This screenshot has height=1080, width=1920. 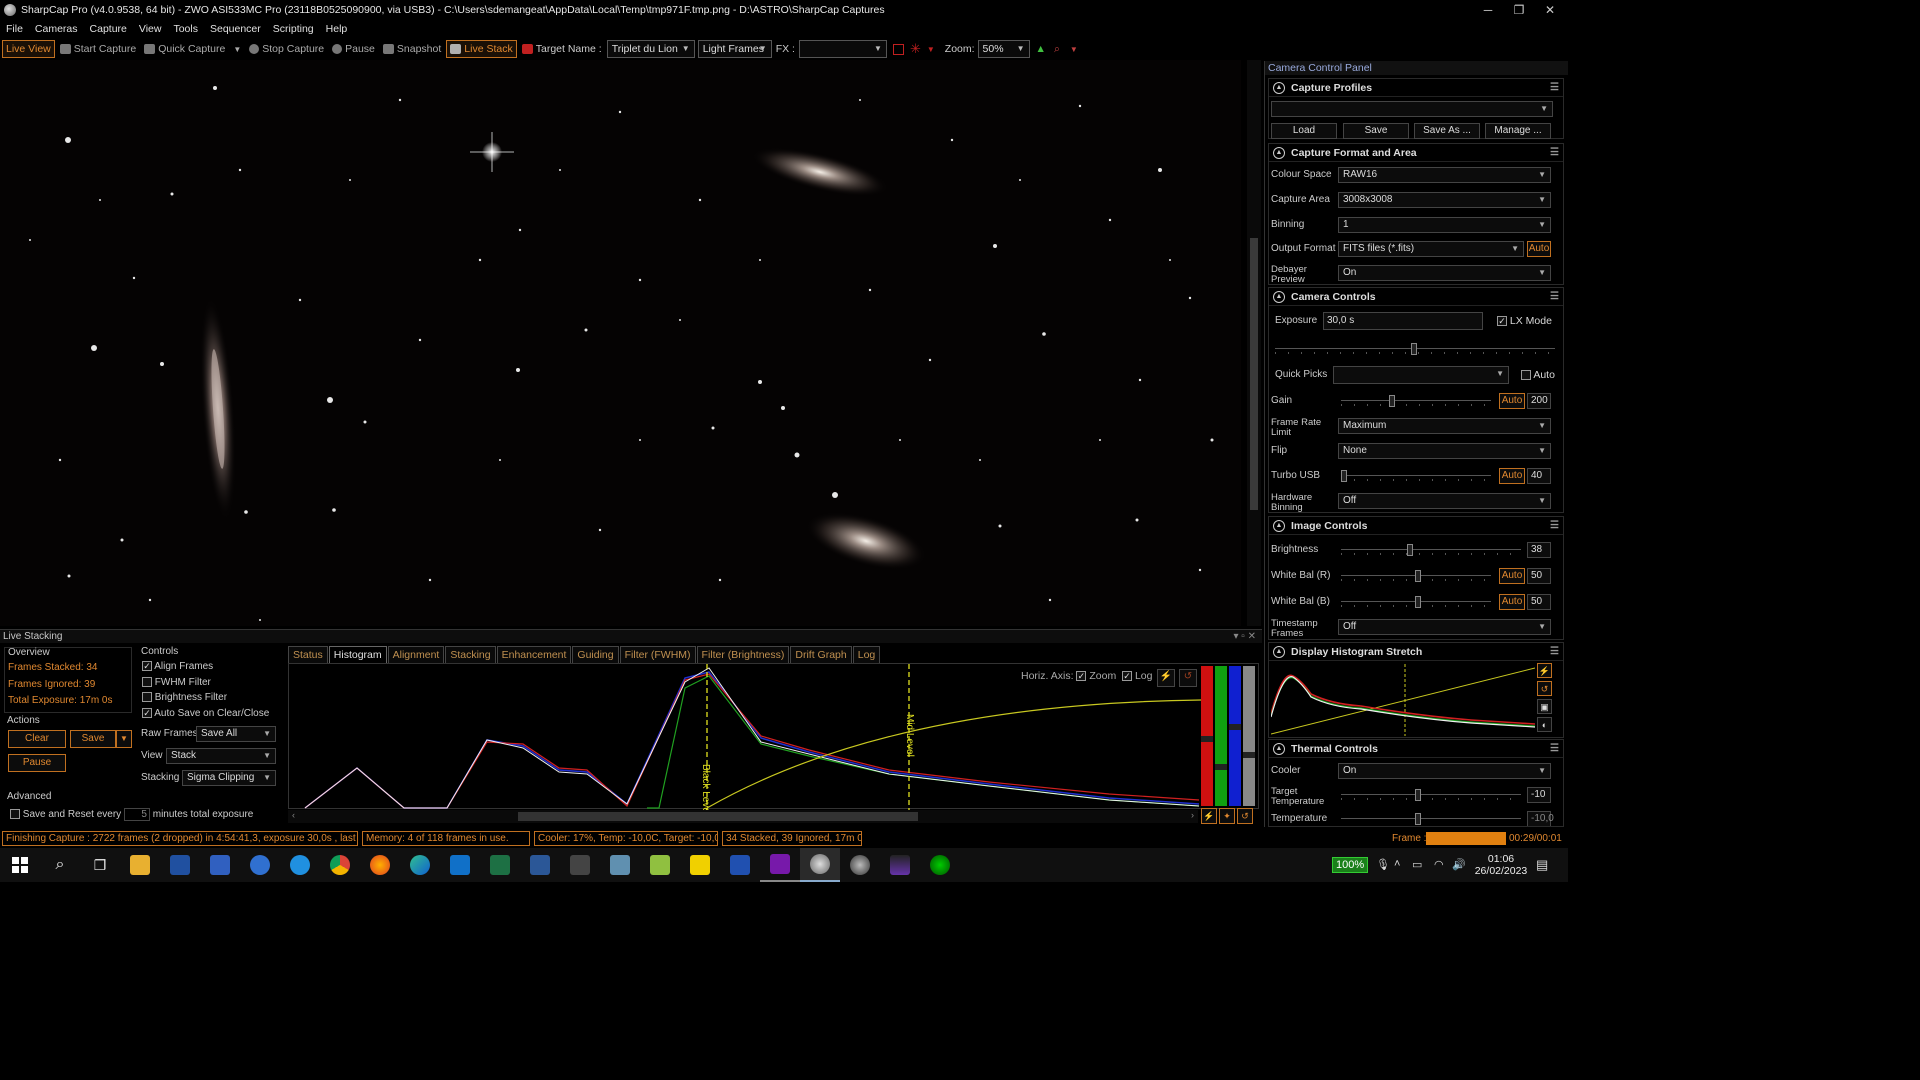 I want to click on histogram-horizontal-scrollbar: ‹ ›, so click(x=743, y=816).